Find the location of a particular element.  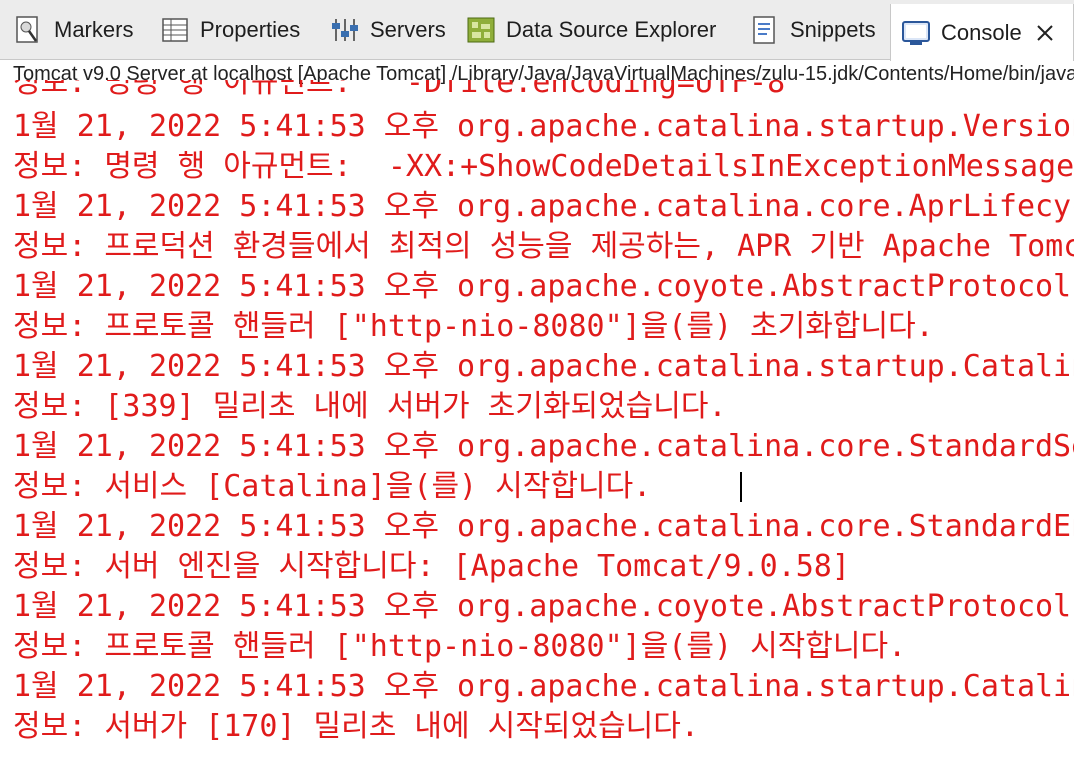

console-line: 정보: 서버 엔진을 시작합니다: [Apache Tomcat/9.0.58] is located at coordinates (431, 566).